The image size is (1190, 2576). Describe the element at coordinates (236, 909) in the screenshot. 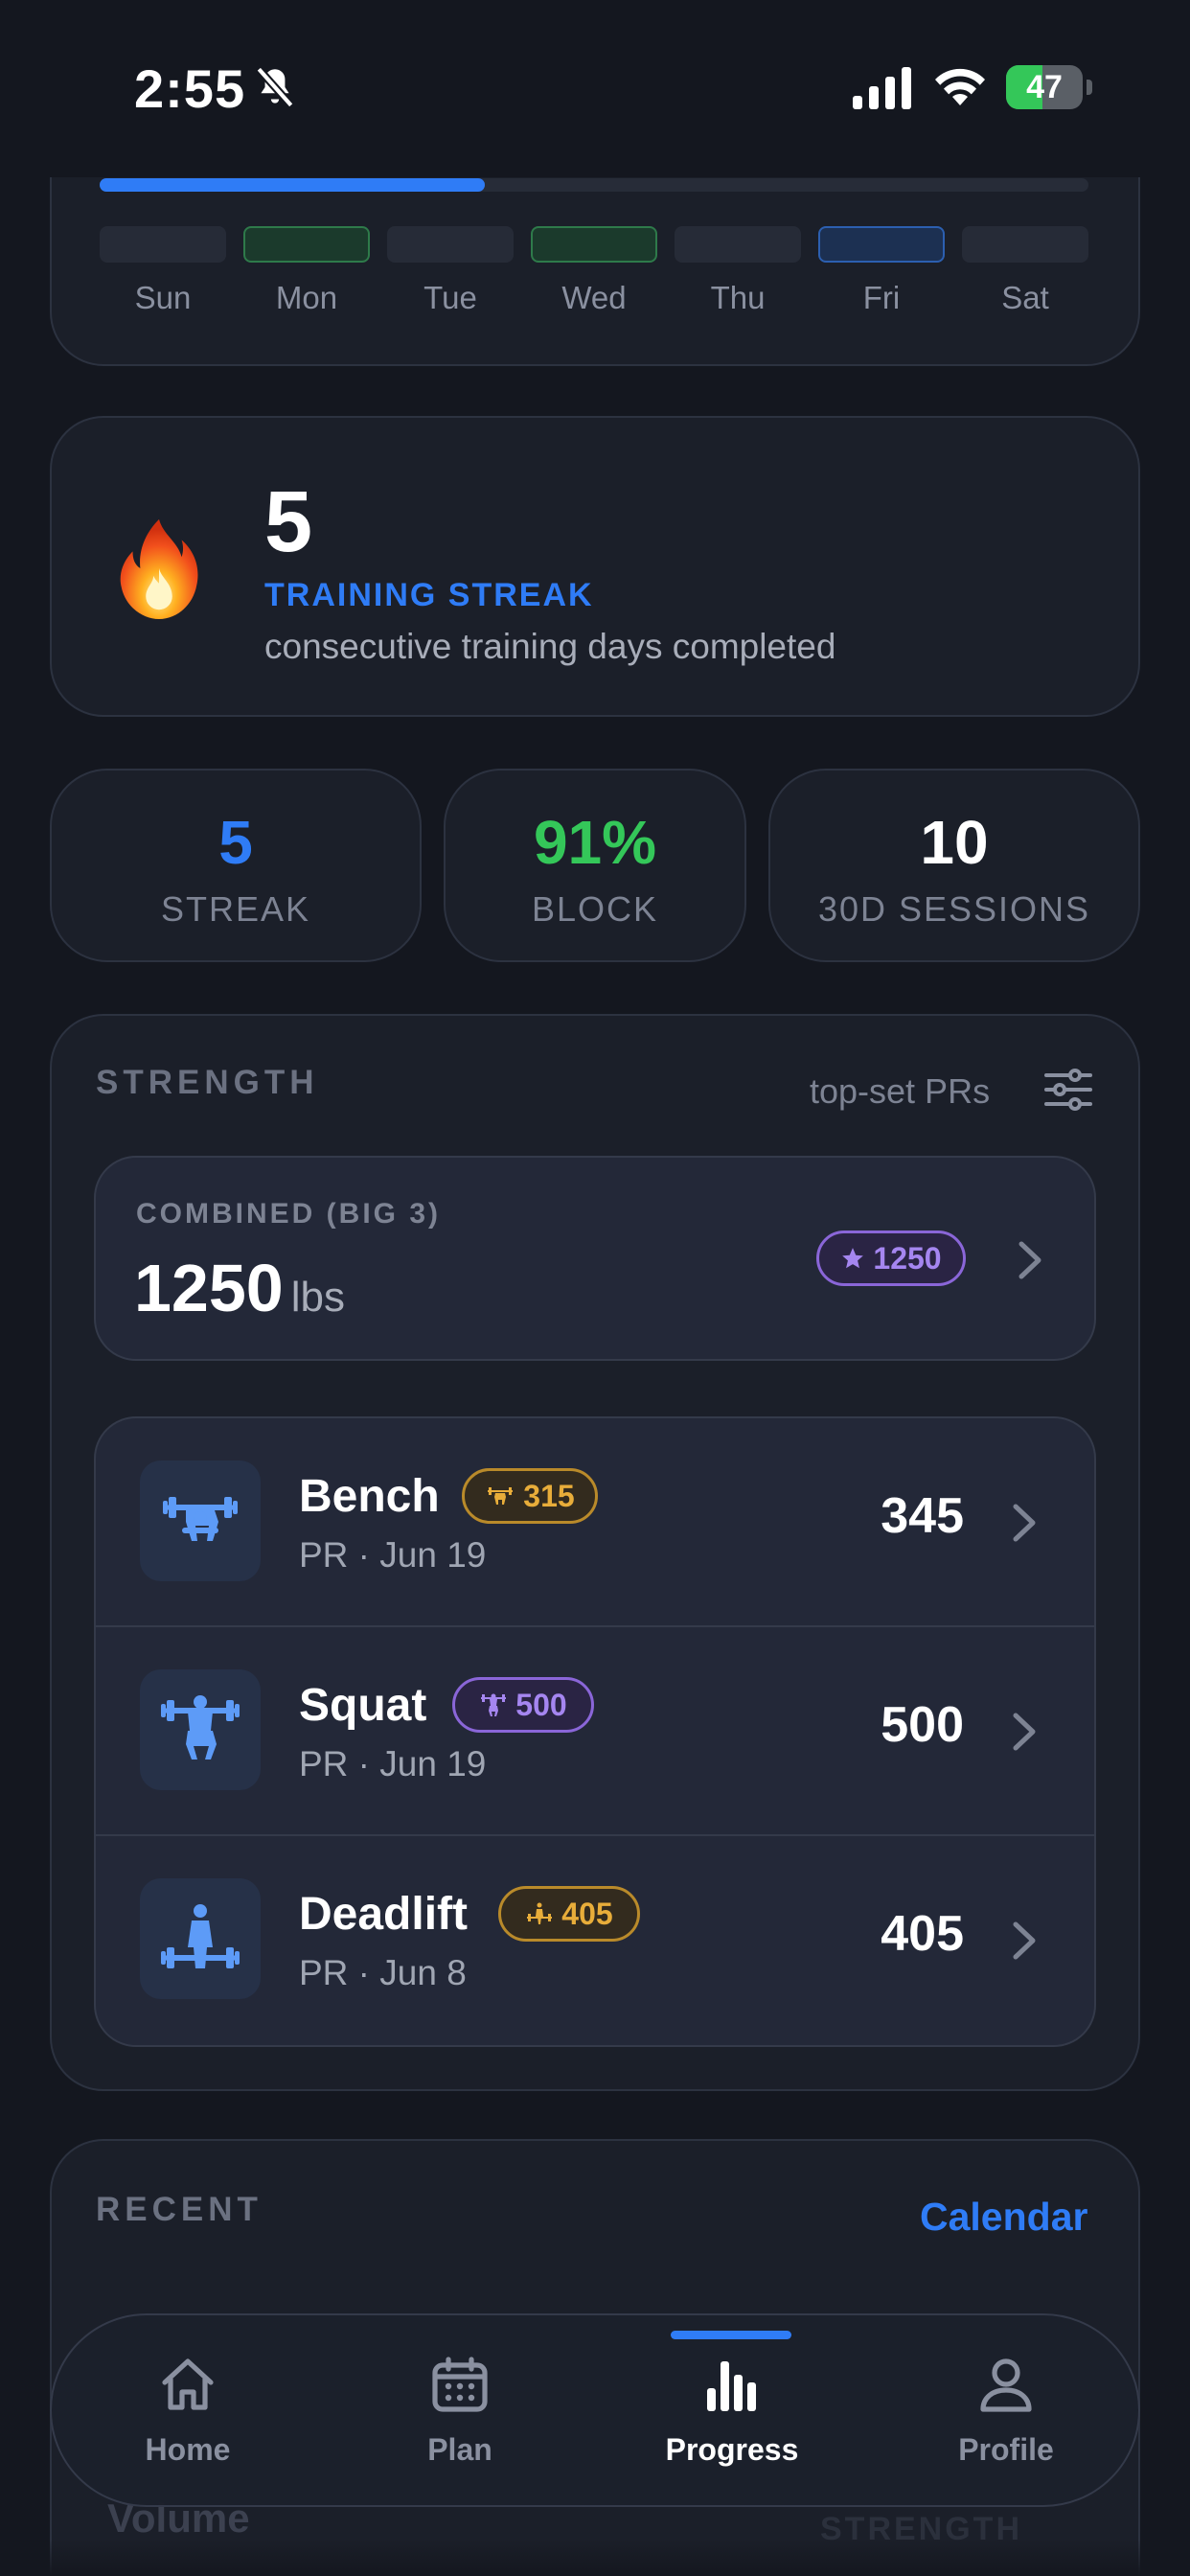

I see `stat-label: STREAK` at that location.